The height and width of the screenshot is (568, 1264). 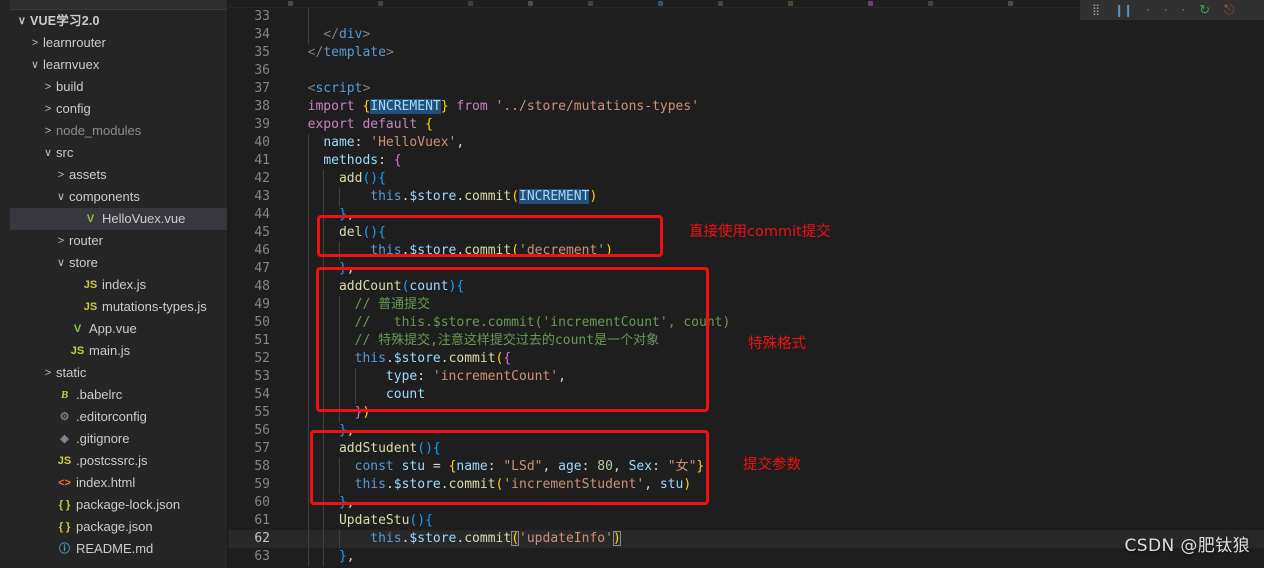 What do you see at coordinates (746, 431) in the screenshot?
I see `code-line: 56 },` at bounding box center [746, 431].